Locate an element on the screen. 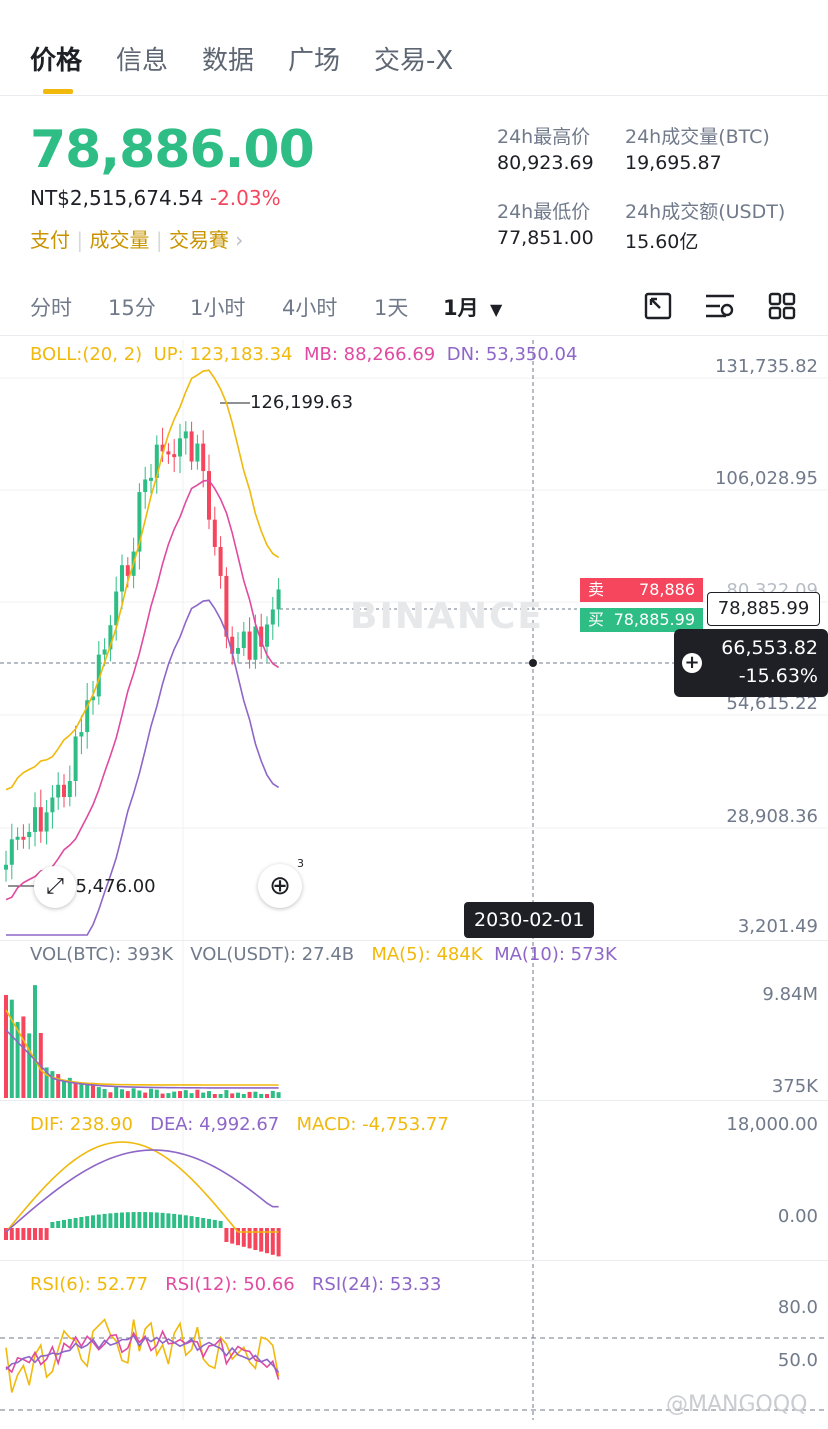 This screenshot has height=1429, width=828. rsi-axis-50: 50.0 is located at coordinates (797, 1360).